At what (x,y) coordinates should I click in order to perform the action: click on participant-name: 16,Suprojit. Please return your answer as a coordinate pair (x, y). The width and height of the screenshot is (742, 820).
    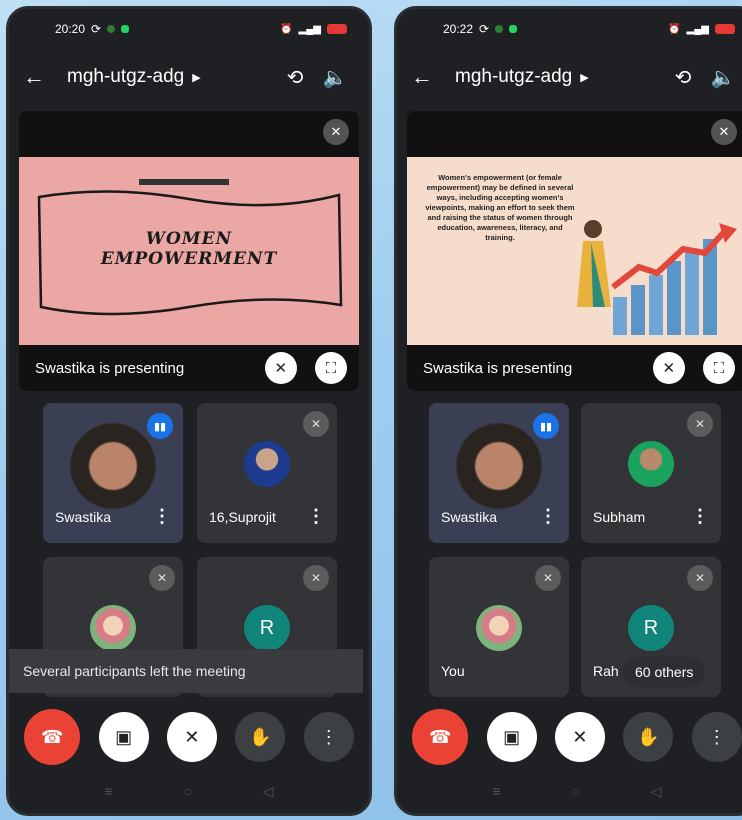
    Looking at the image, I should click on (242, 517).